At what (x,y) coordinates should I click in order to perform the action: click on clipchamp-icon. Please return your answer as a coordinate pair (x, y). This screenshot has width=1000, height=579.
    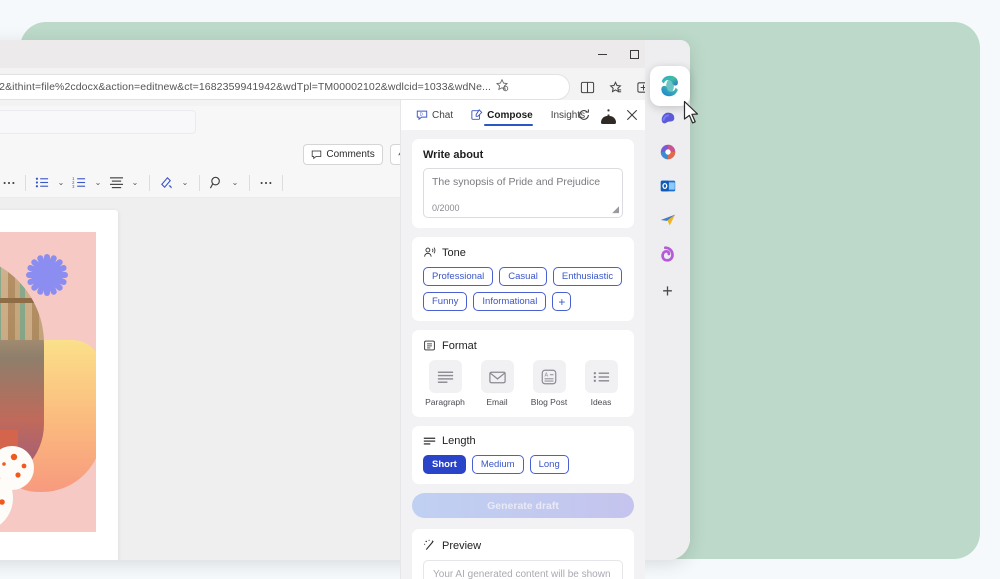
    Looking at the image, I should click on (668, 254).